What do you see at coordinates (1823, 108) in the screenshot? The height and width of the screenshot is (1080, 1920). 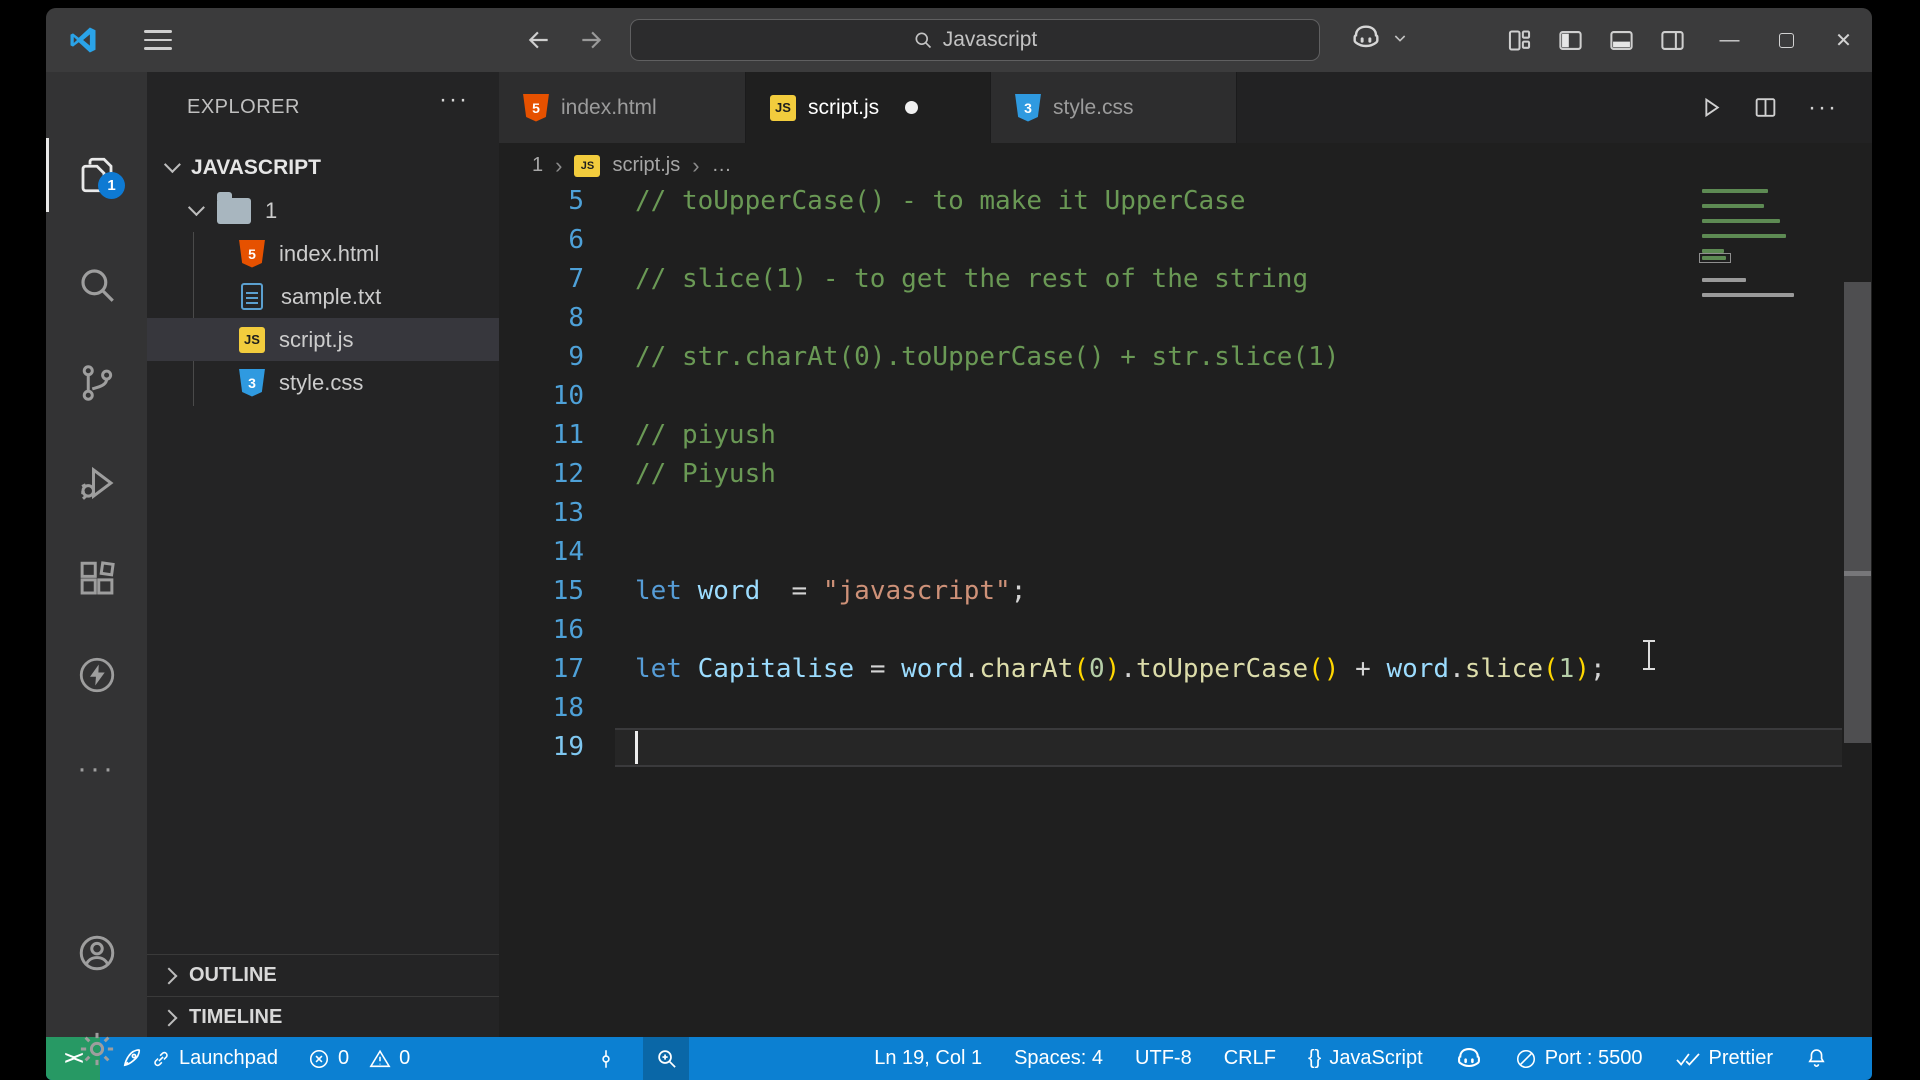 I see `more-actions-icon: ···` at bounding box center [1823, 108].